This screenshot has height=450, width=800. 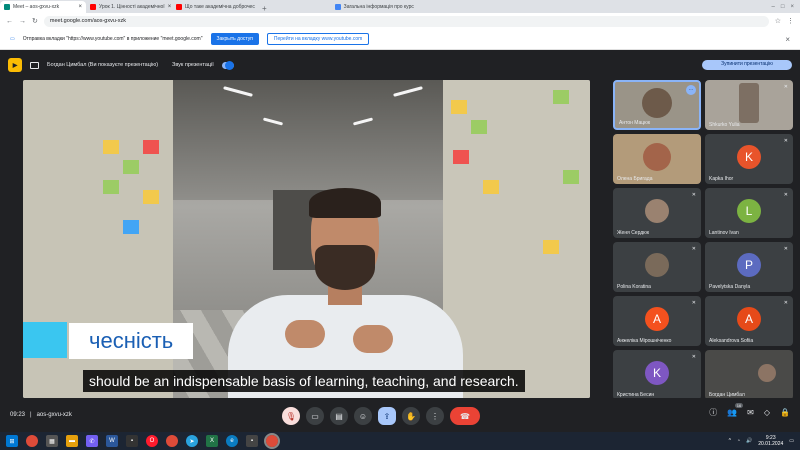 I want to click on avatar: A, so click(x=657, y=318).